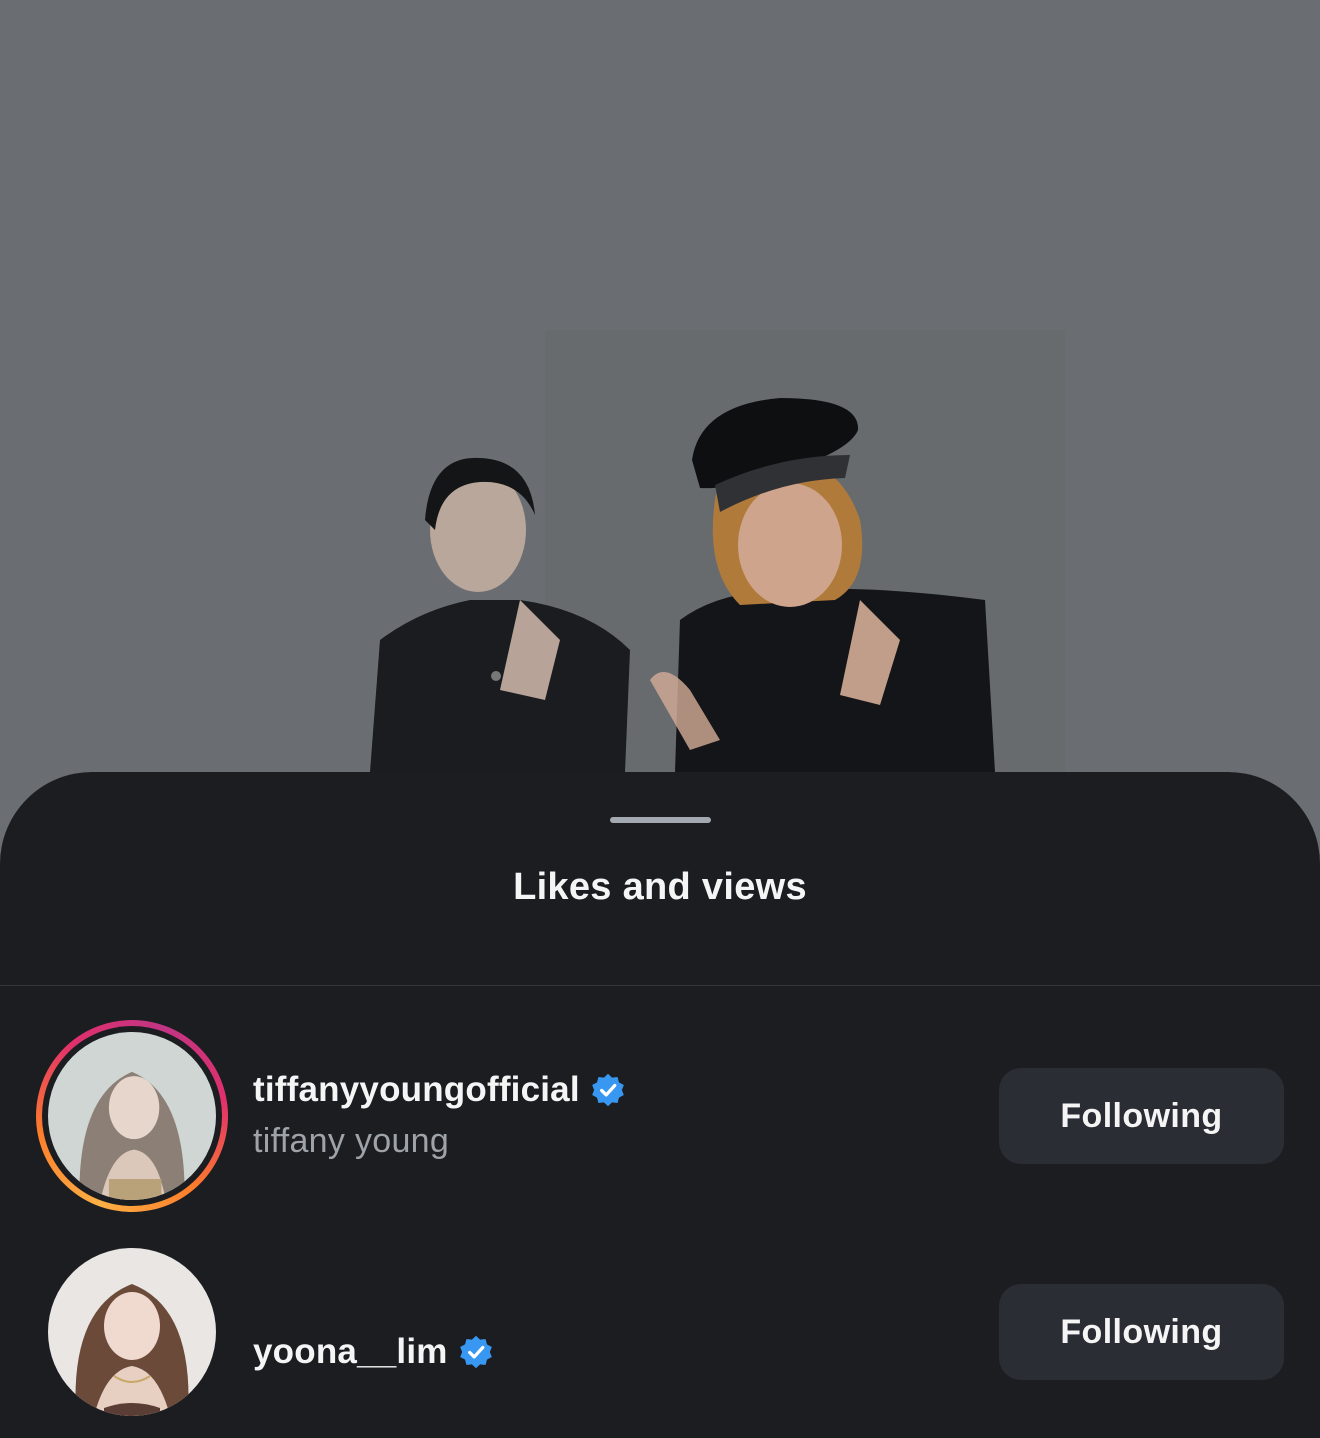  What do you see at coordinates (351, 1141) in the screenshot?
I see `full-name: tiffany young` at bounding box center [351, 1141].